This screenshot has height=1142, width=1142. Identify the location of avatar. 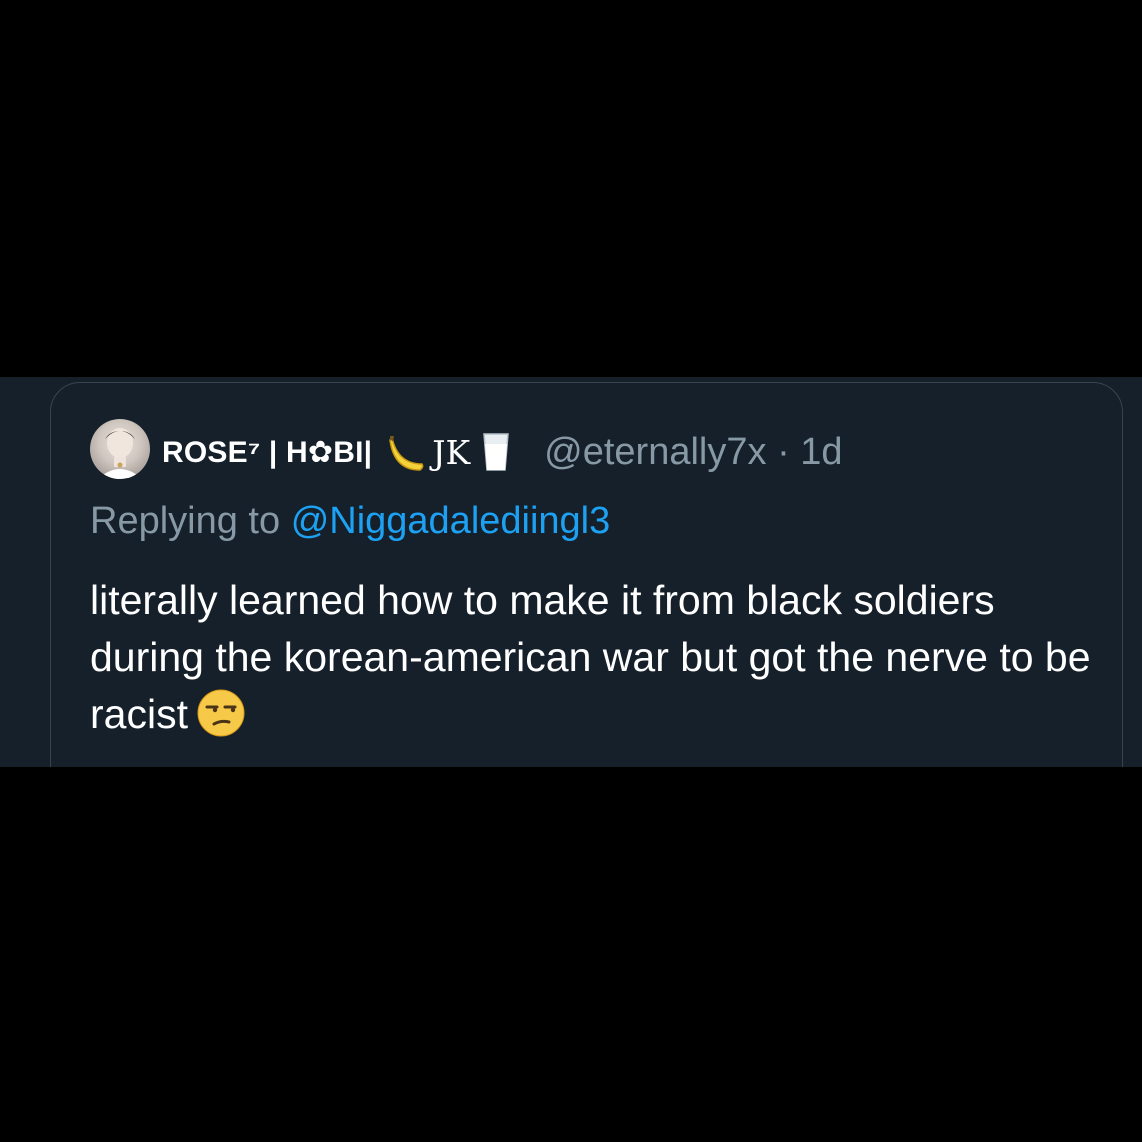
(120, 449).